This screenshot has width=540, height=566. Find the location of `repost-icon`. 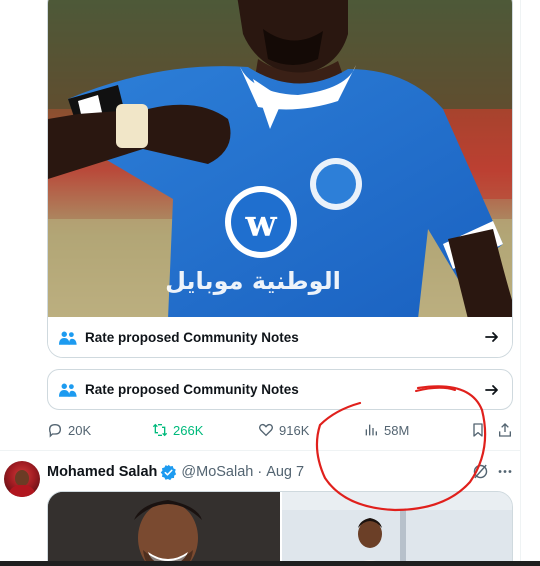

repost-icon is located at coordinates (160, 430).